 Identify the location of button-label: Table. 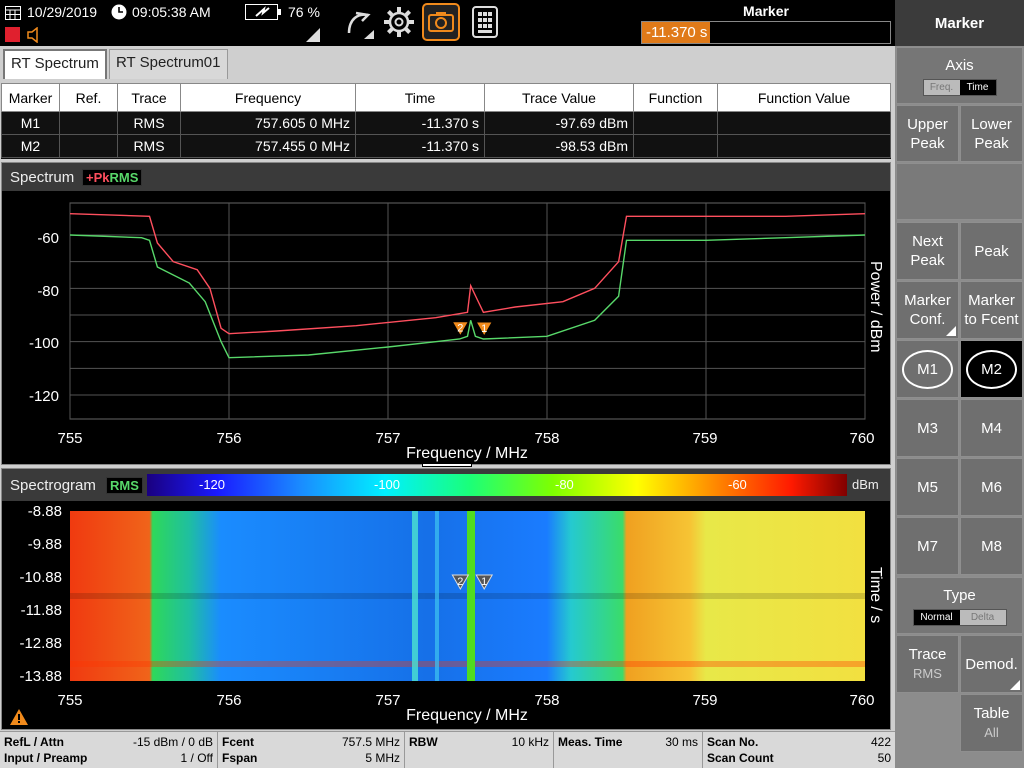
(991, 713).